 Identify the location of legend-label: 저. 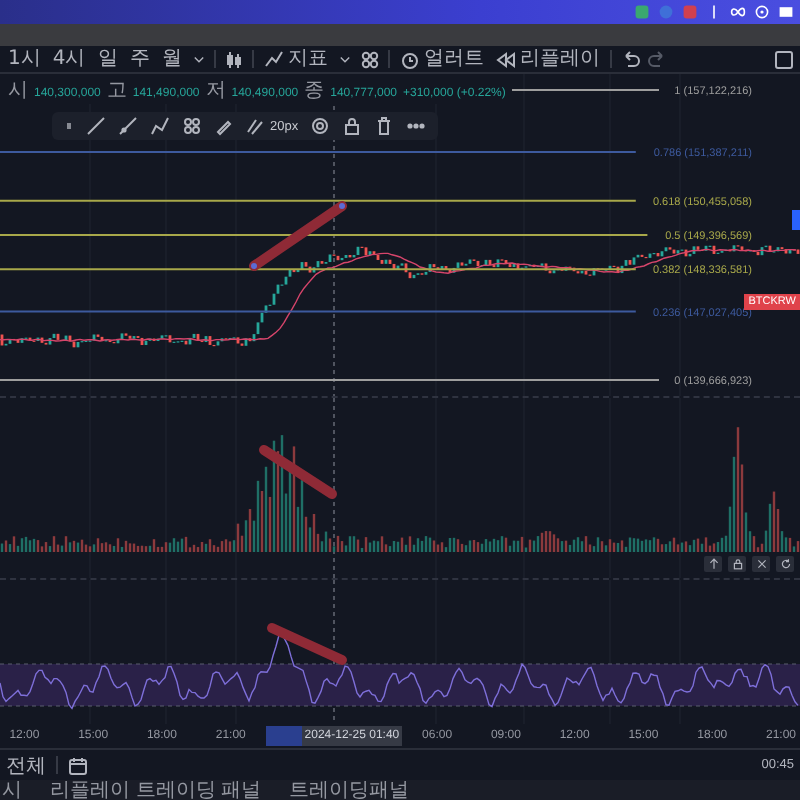
(215, 91).